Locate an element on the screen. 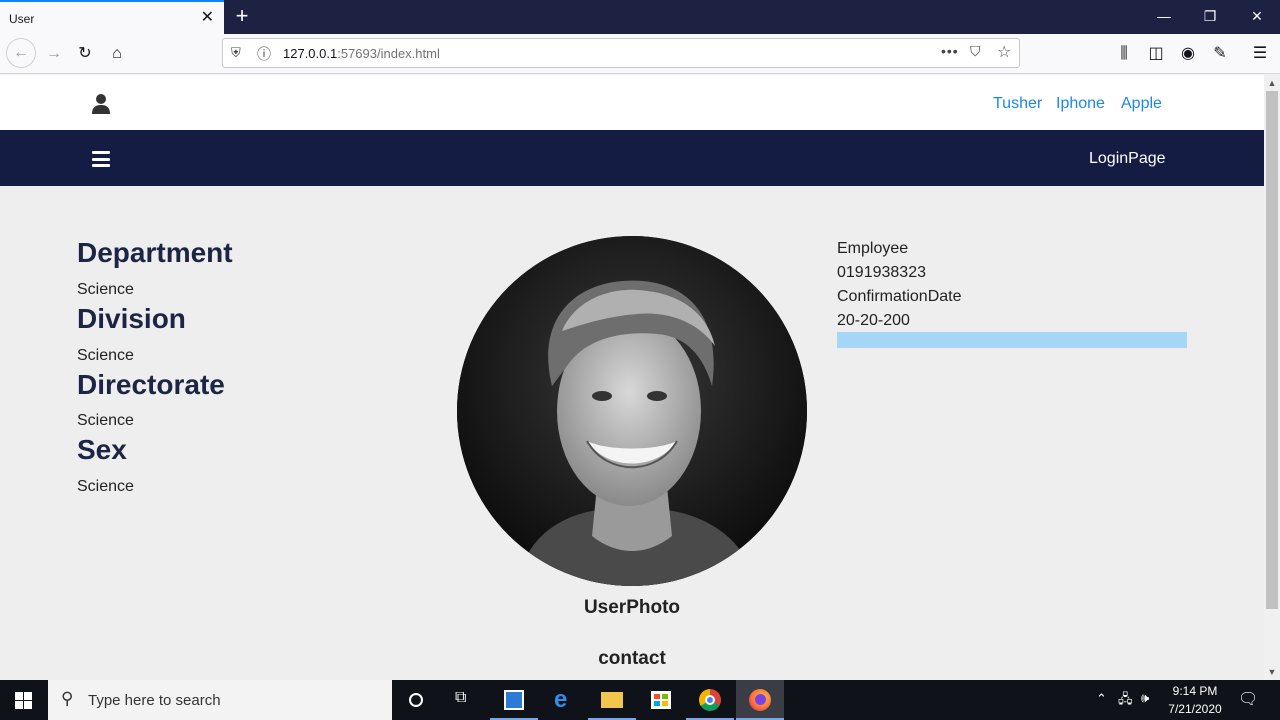 This screenshot has height=720, width=1280. user-photo is located at coordinates (632, 411).